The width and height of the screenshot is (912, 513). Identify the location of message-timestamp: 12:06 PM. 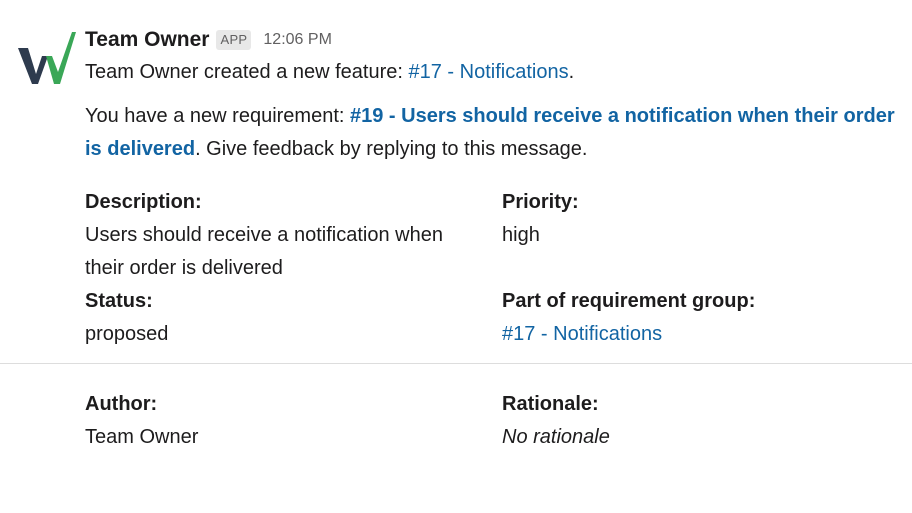
(297, 40).